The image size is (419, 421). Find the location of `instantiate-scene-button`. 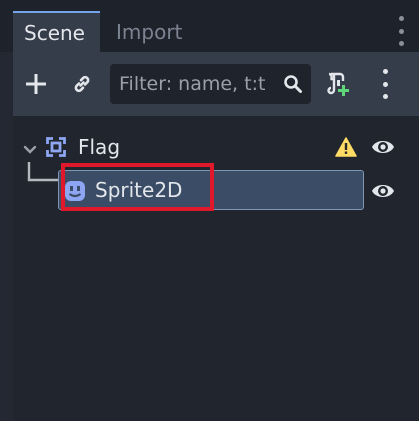

instantiate-scene-button is located at coordinates (82, 84).